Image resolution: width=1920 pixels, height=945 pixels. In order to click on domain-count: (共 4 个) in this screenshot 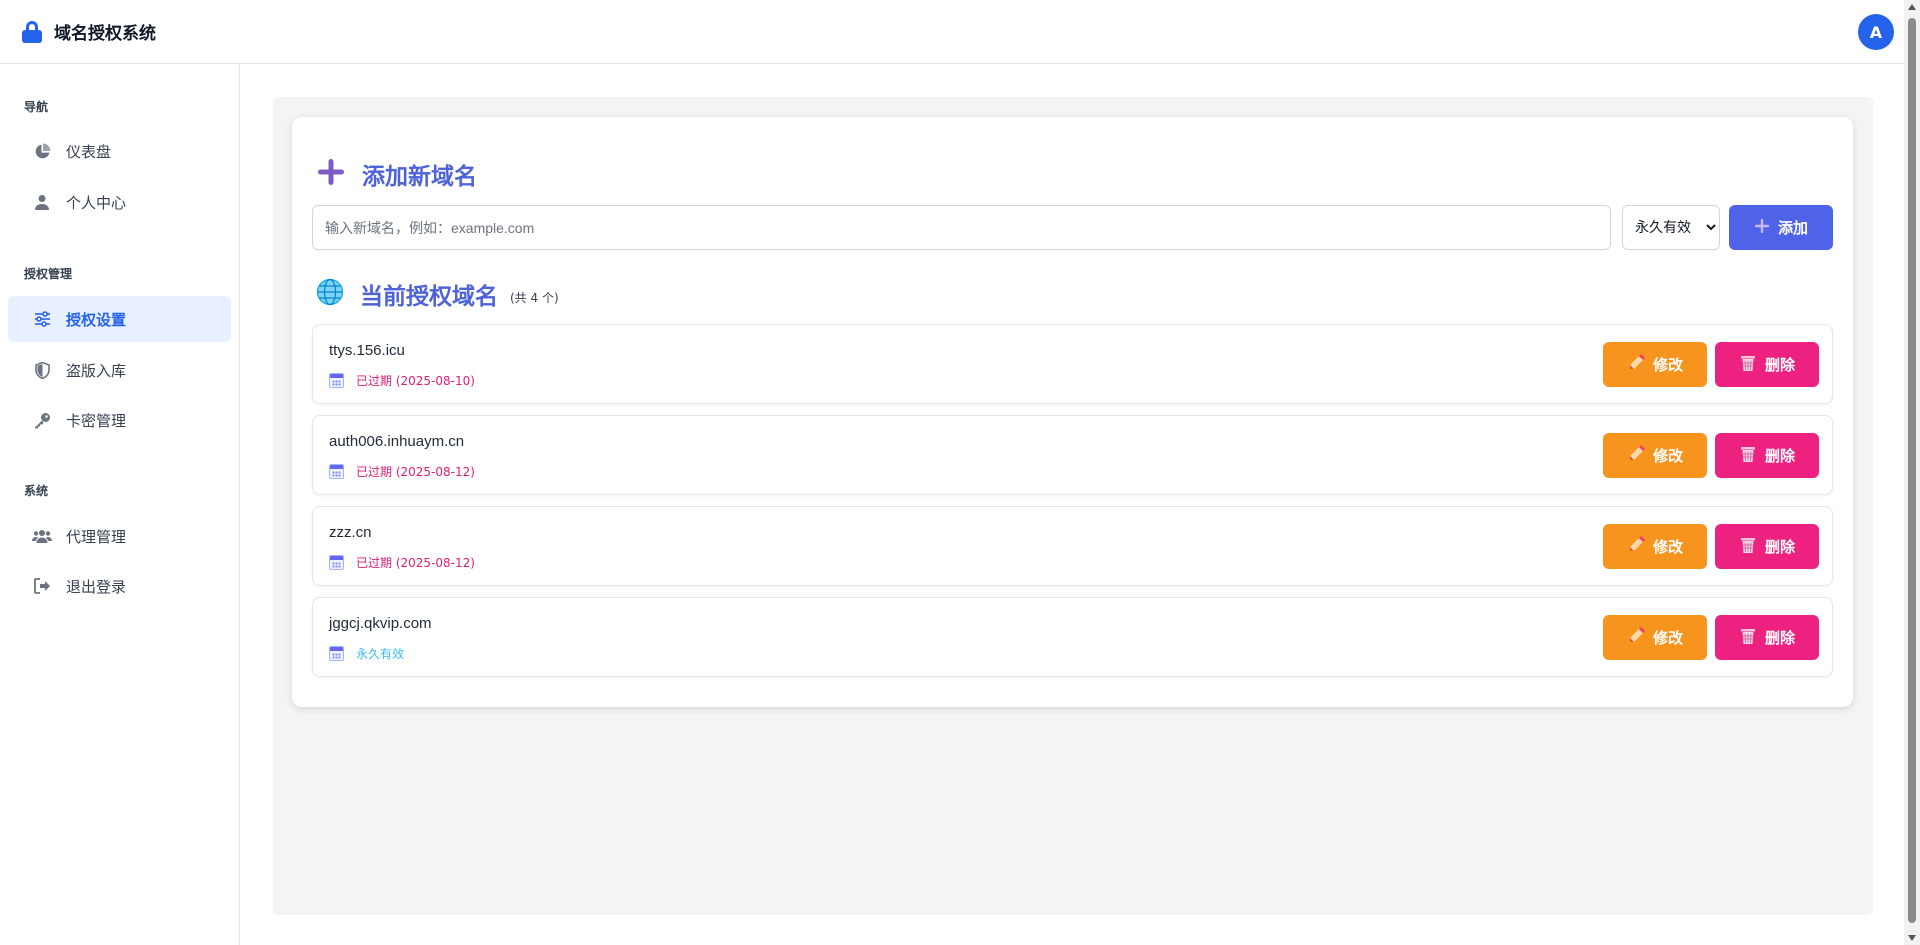, I will do `click(534, 297)`.